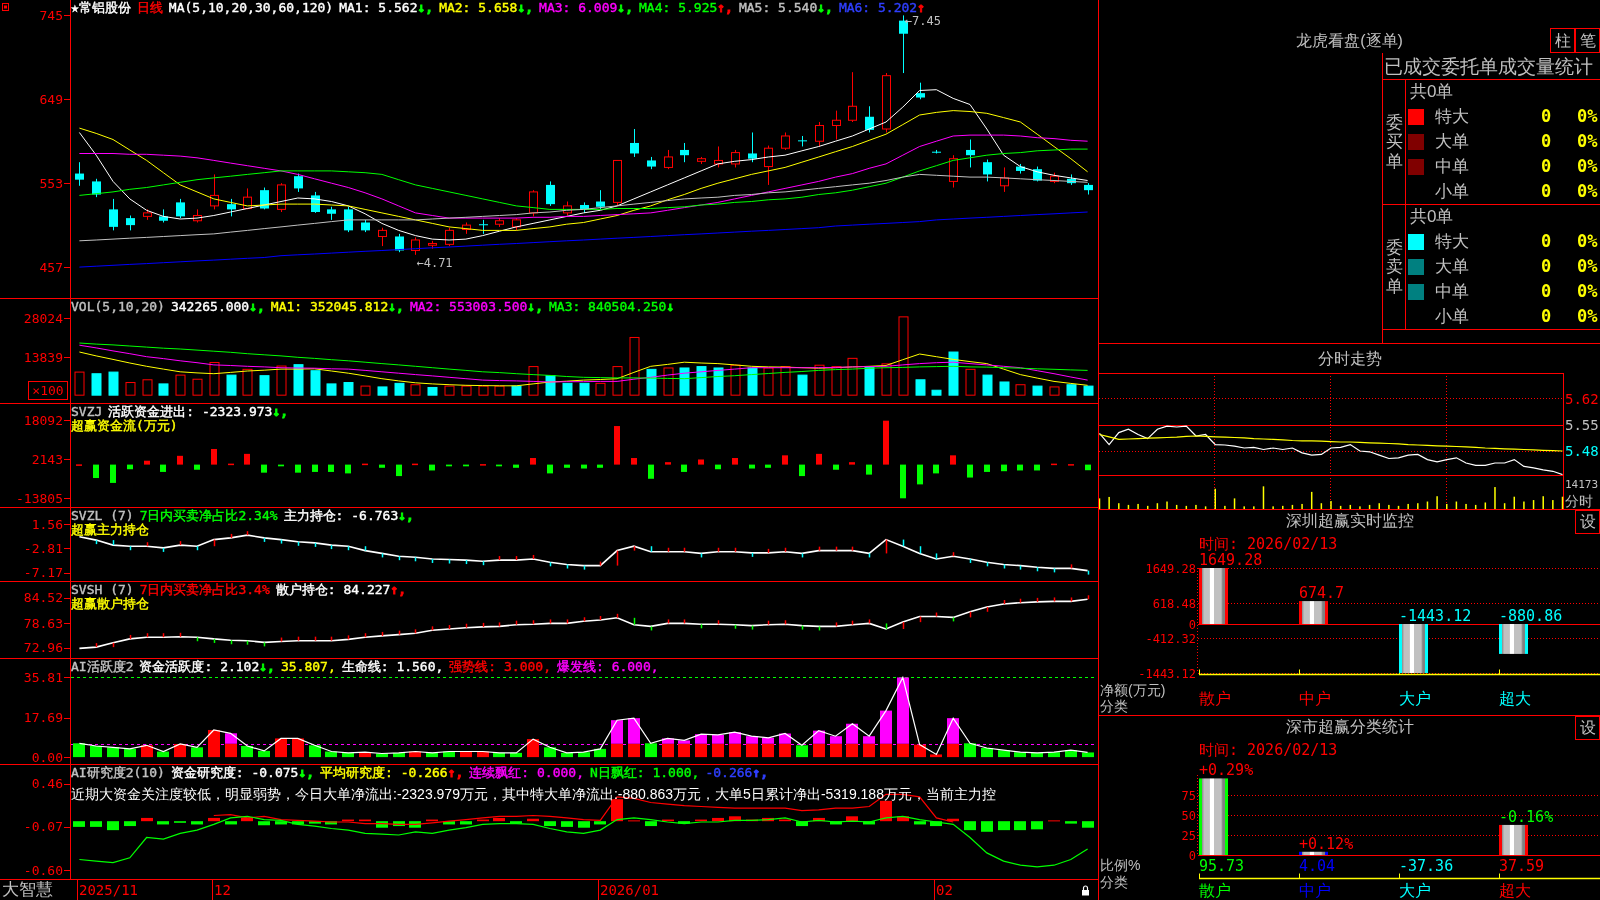 The image size is (1600, 900). What do you see at coordinates (1526, 816) in the screenshot?
I see `change-label: -0.16%` at bounding box center [1526, 816].